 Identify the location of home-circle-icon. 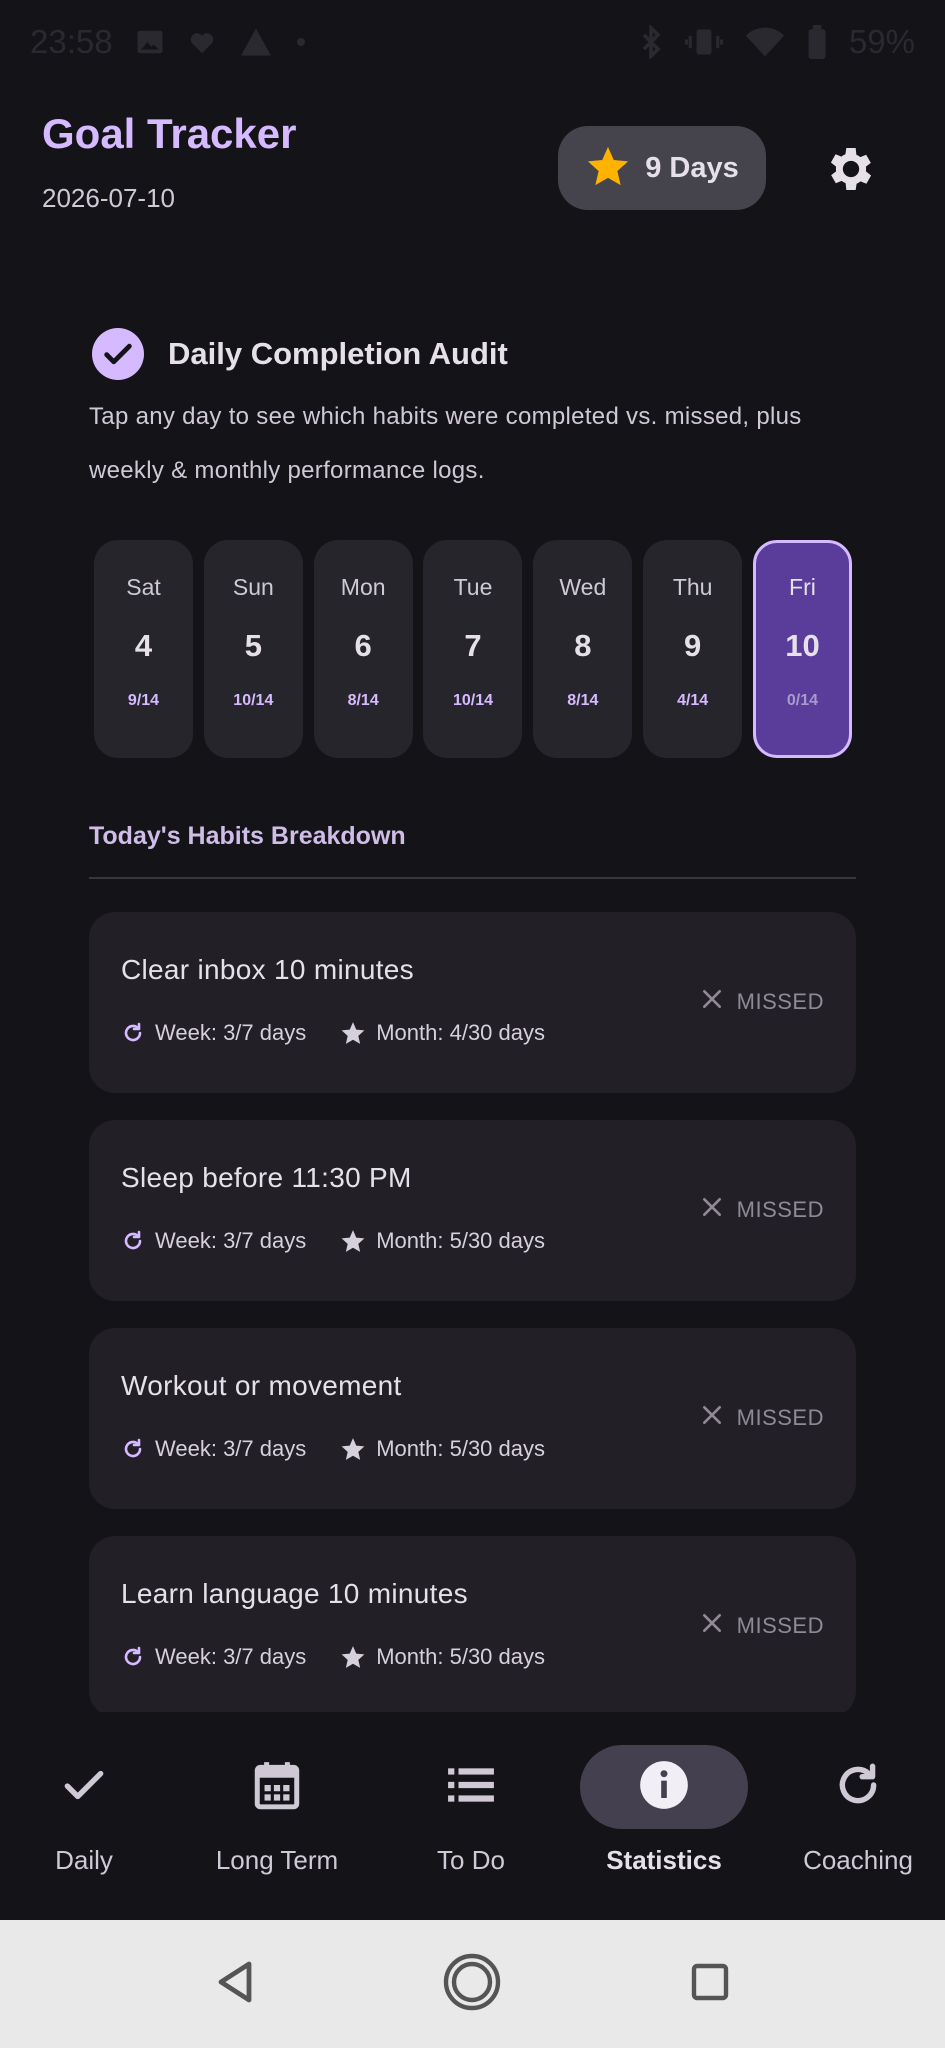
(472, 1984).